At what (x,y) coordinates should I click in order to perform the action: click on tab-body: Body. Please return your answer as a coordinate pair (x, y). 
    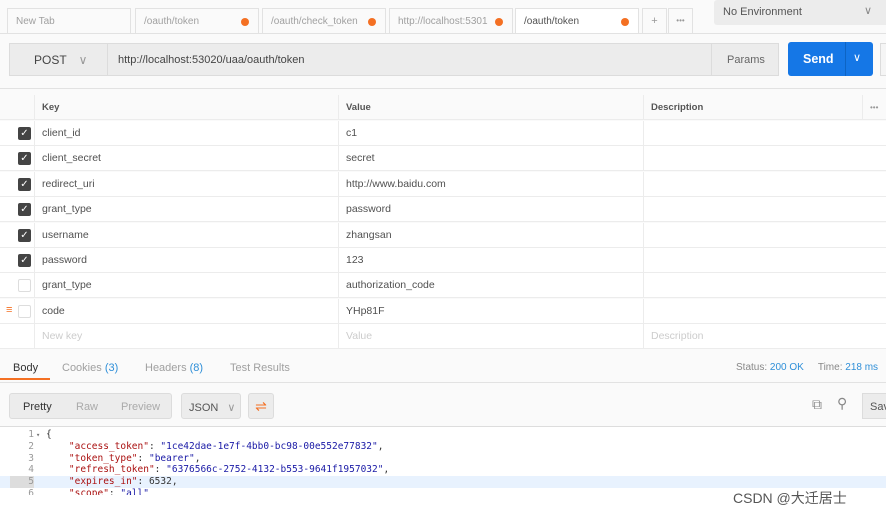
    Looking at the image, I should click on (25, 368).